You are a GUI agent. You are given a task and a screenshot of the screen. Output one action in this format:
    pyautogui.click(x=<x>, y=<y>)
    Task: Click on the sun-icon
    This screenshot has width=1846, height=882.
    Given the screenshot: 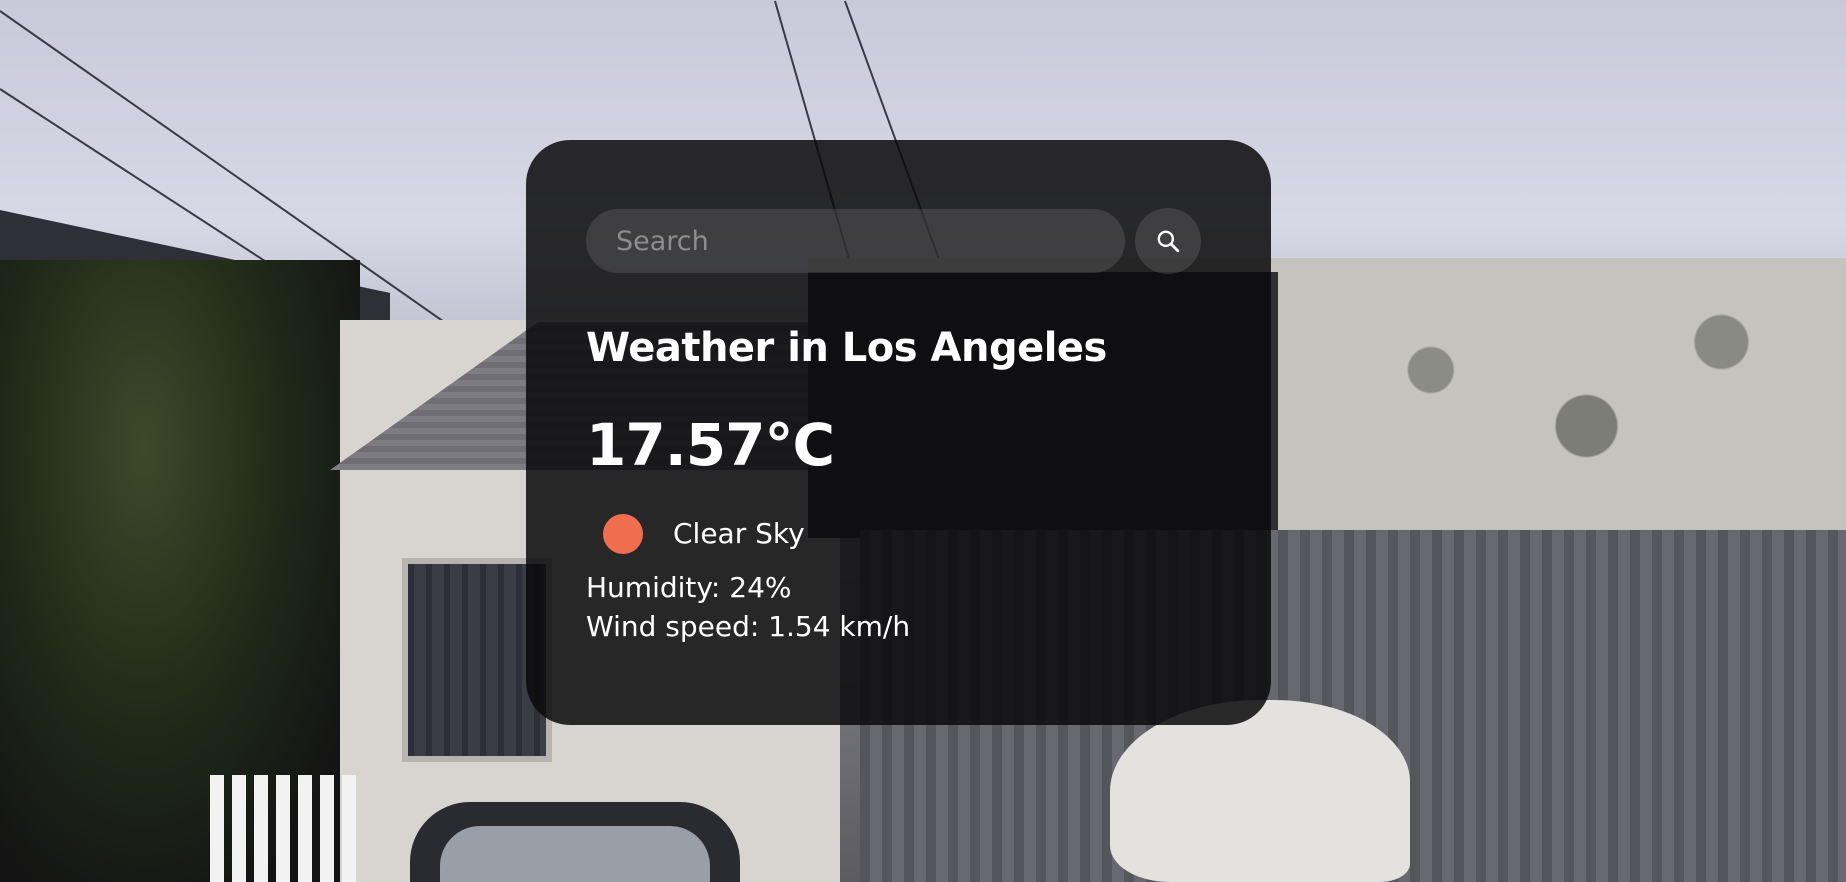 What is the action you would take?
    pyautogui.click(x=623, y=533)
    